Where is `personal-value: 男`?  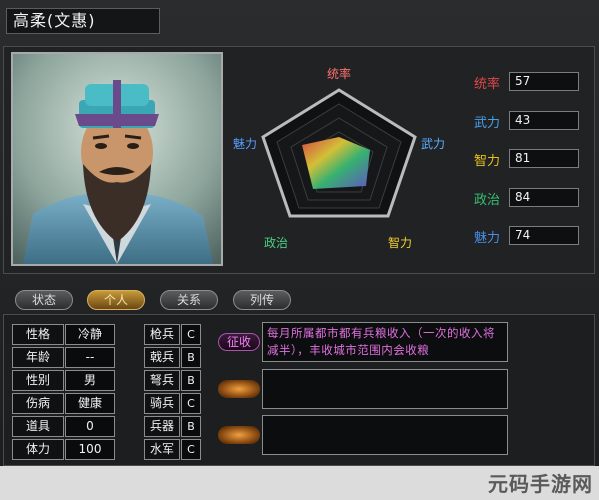
personal-value: 男 is located at coordinates (90, 380).